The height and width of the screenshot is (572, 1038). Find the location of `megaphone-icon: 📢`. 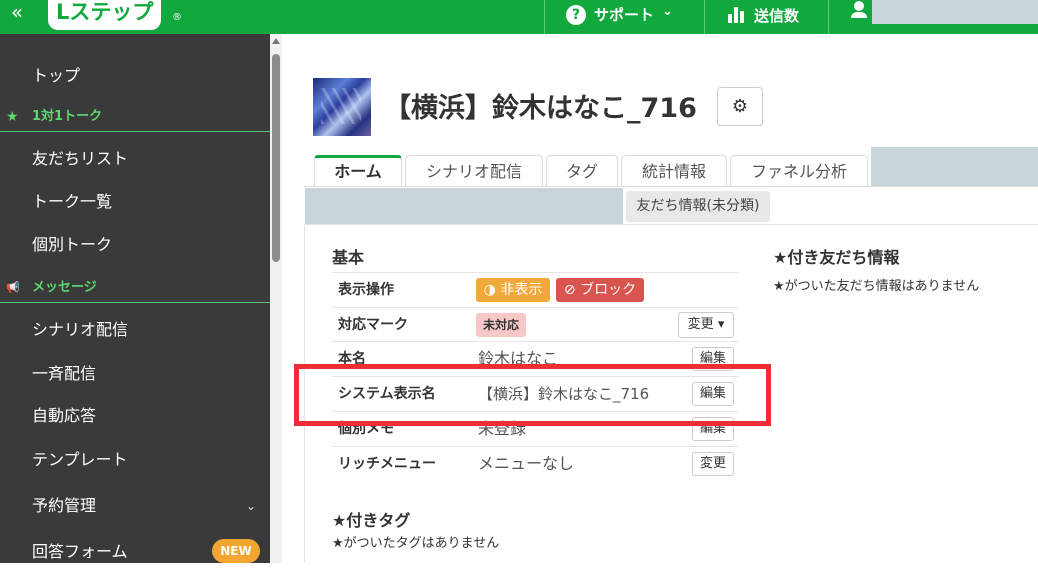

megaphone-icon: 📢 is located at coordinates (13, 287).